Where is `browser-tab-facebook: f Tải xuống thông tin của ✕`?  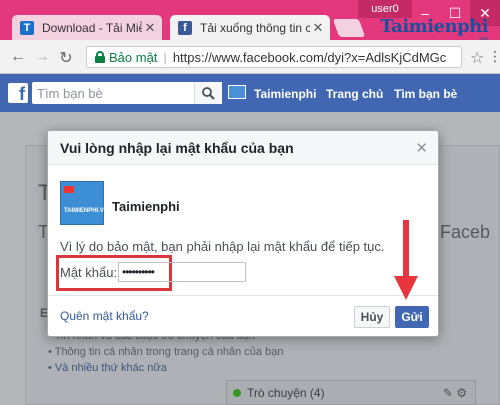 browser-tab-facebook: f Tải xuống thông tin của ✕ is located at coordinates (250, 27).